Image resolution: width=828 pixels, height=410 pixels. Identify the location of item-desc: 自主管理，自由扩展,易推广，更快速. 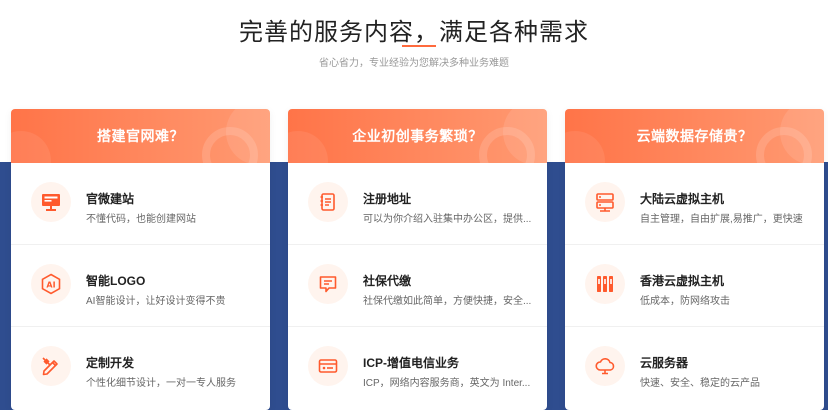
(721, 219).